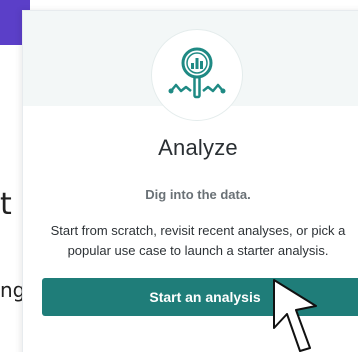 This screenshot has height=352, width=358. Describe the element at coordinates (198, 194) in the screenshot. I see `card-subtitle: Dig into the data.` at that location.